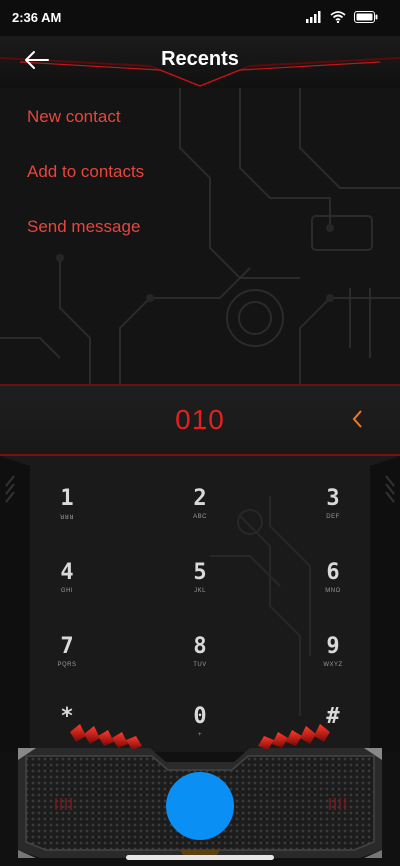 This screenshot has width=400, height=866. What do you see at coordinates (152, 122) in the screenshot?
I see `new-contact-option: New contact` at bounding box center [152, 122].